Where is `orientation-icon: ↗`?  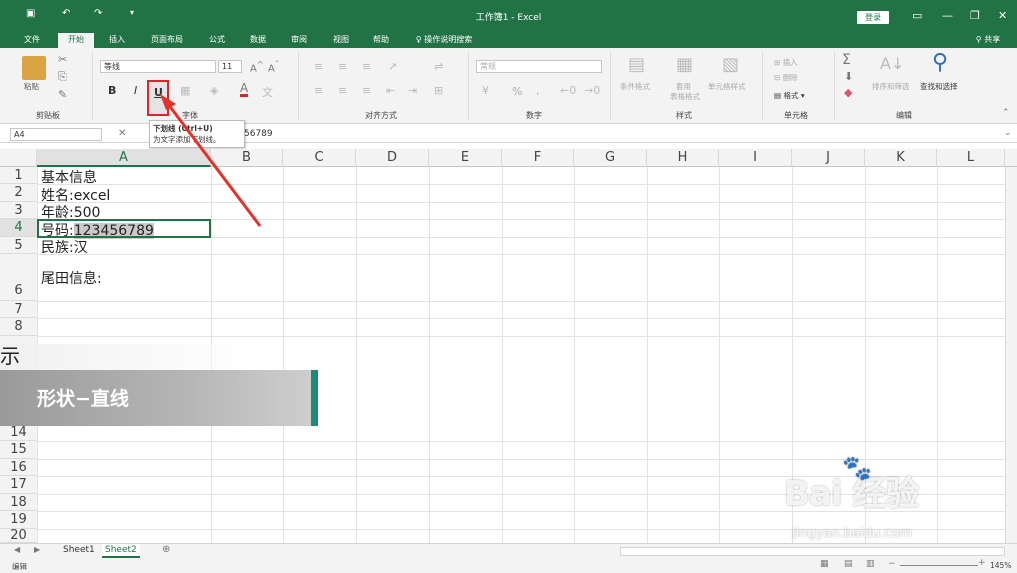 orientation-icon: ↗ is located at coordinates (392, 66).